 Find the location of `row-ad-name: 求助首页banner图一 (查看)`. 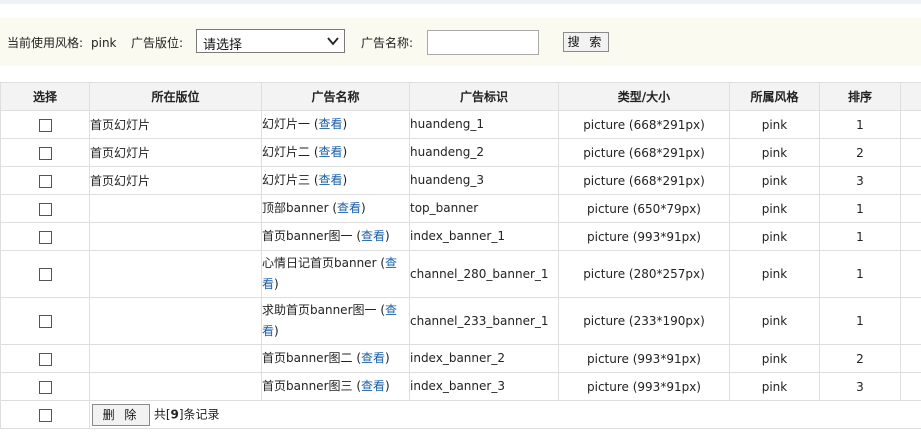

row-ad-name: 求助首页banner图一 (查看) is located at coordinates (335, 321).